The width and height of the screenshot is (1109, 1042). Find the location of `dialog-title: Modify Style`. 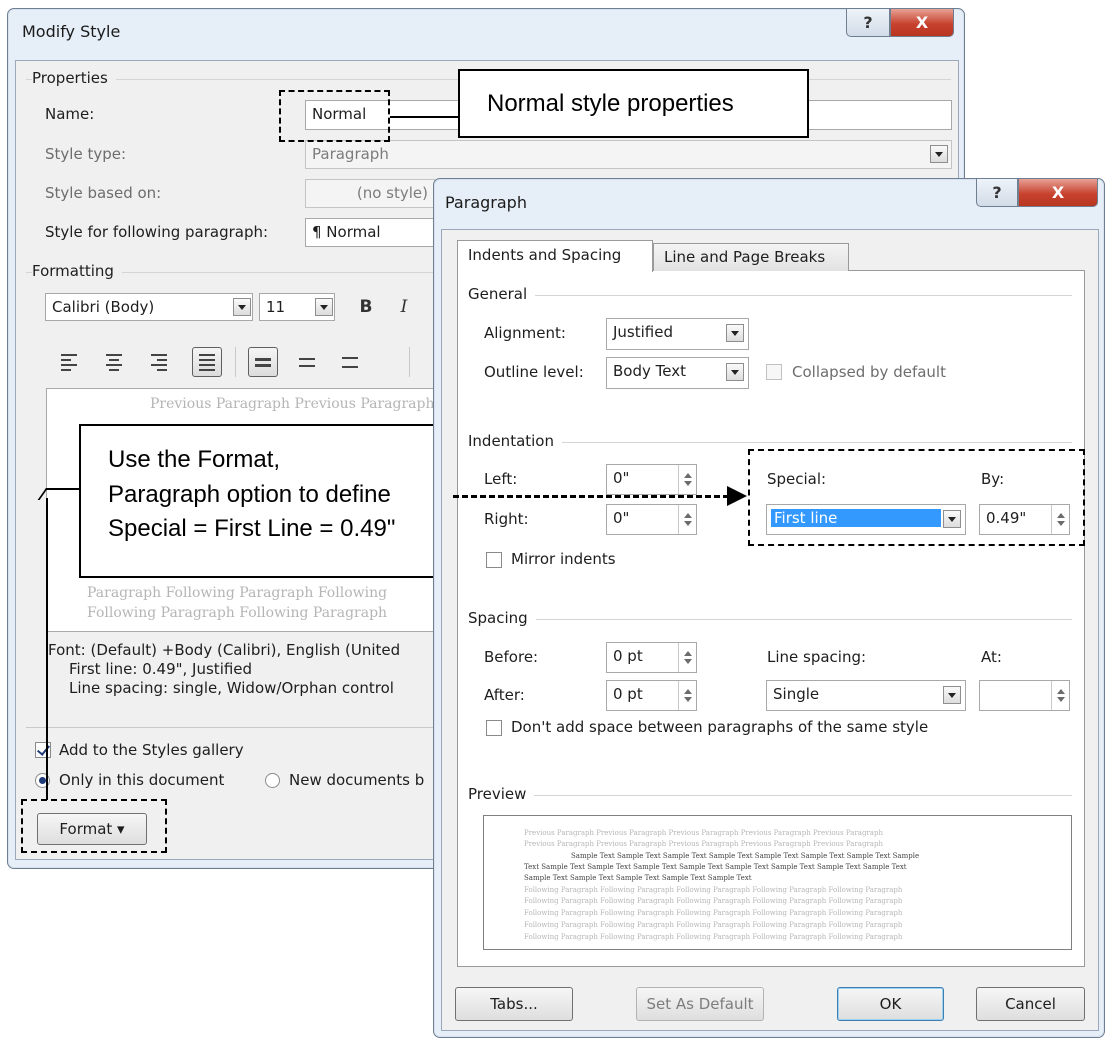

dialog-title: Modify Style is located at coordinates (71, 31).